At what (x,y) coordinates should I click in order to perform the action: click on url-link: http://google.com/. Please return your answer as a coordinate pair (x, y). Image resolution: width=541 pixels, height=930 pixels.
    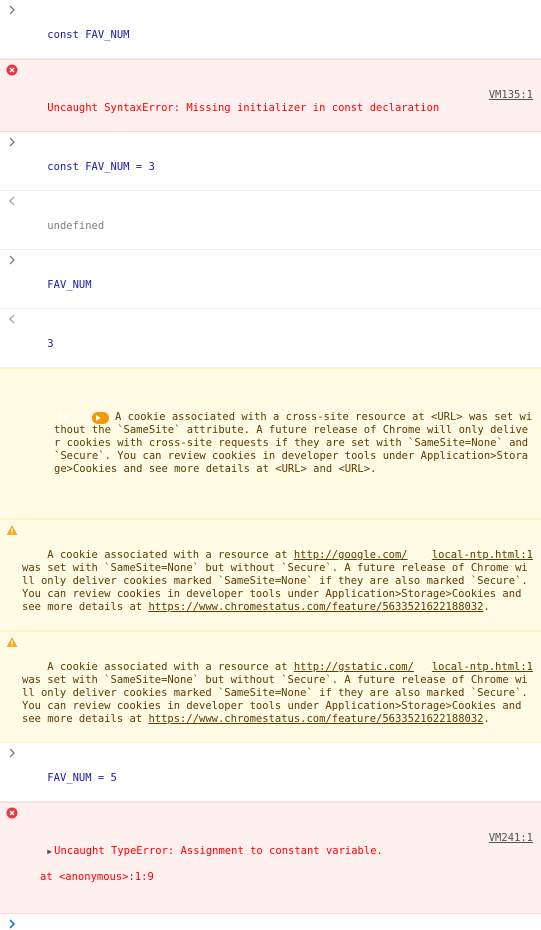
    Looking at the image, I should click on (351, 555).